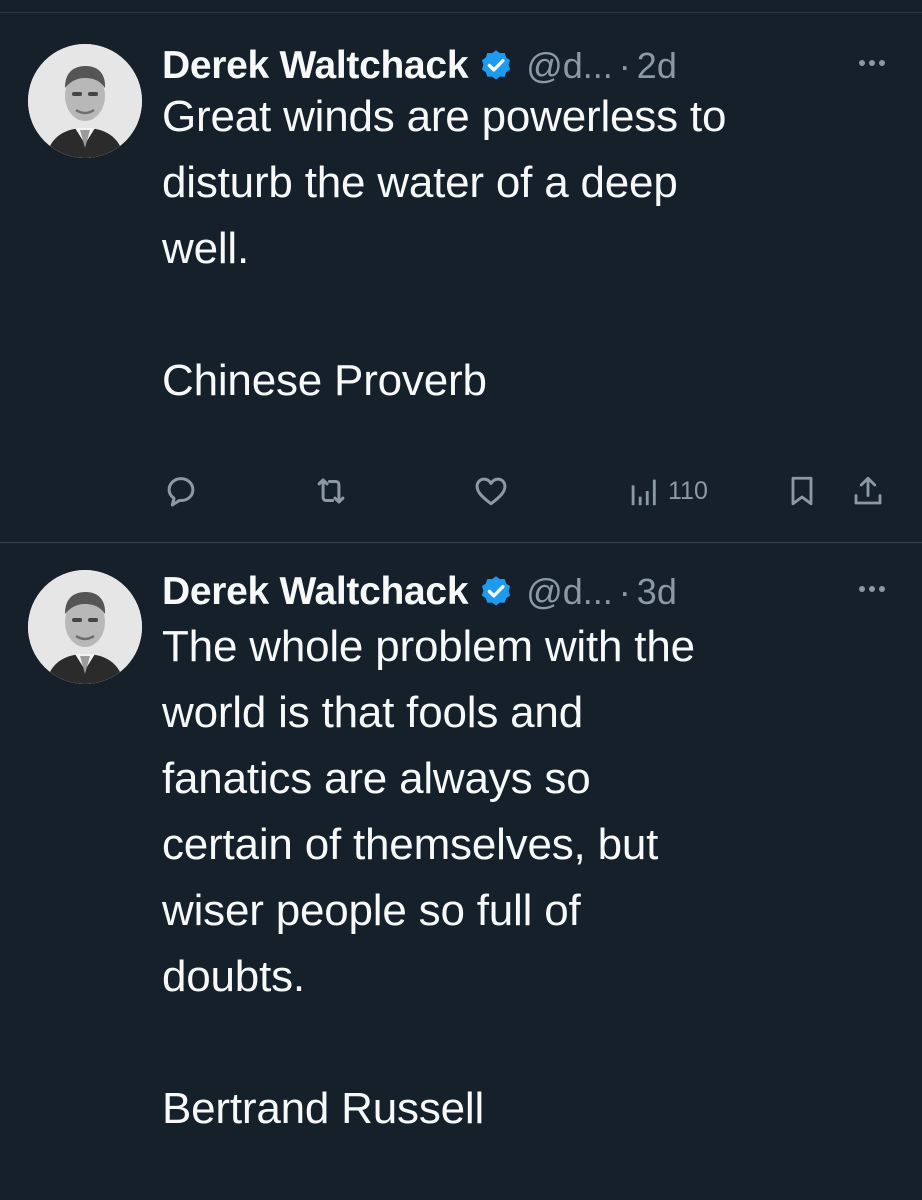  I want to click on share-icon, so click(868, 490).